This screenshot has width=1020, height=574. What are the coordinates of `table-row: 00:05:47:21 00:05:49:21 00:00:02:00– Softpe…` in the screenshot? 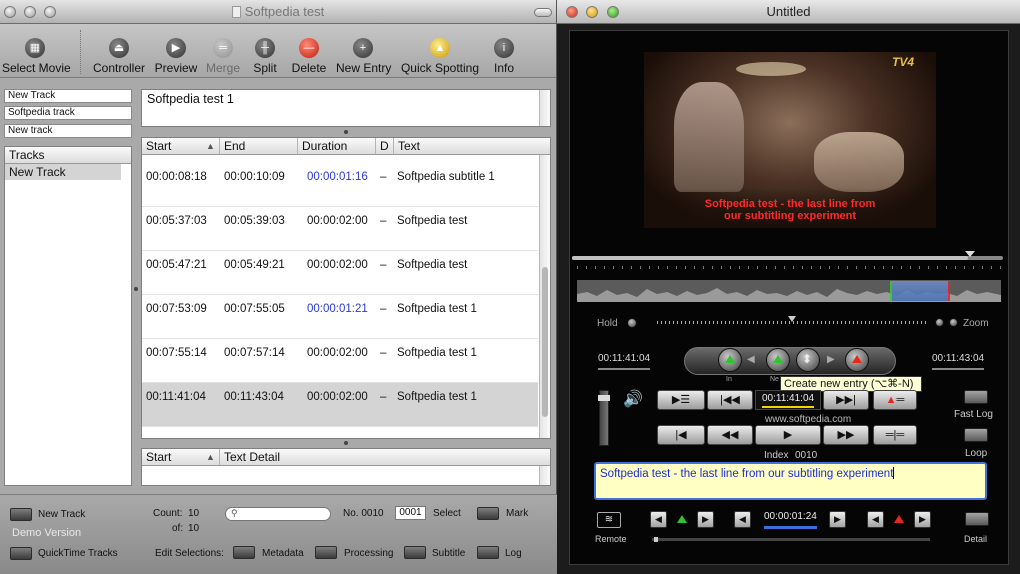 It's located at (340, 273).